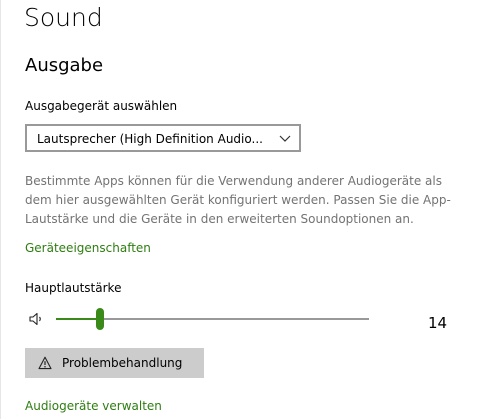 Image resolution: width=499 pixels, height=419 pixels. I want to click on master-volume-label: Hauptlautstärke, so click(73, 288).